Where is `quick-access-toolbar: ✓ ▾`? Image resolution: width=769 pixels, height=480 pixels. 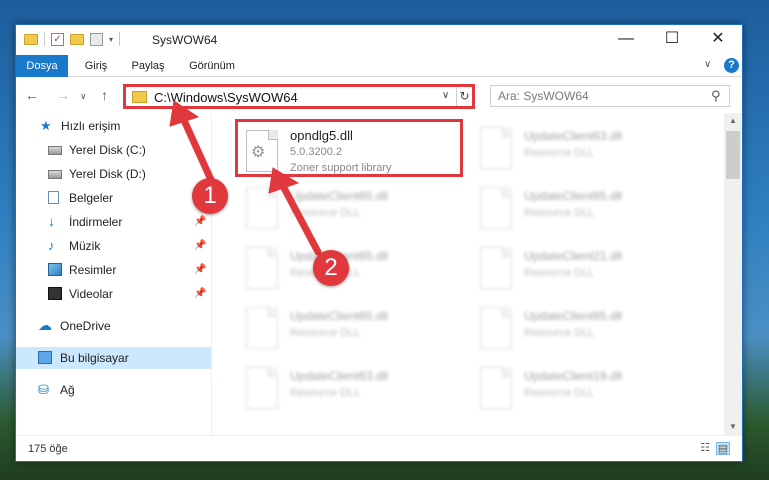 quick-access-toolbar: ✓ ▾ is located at coordinates (72, 39).